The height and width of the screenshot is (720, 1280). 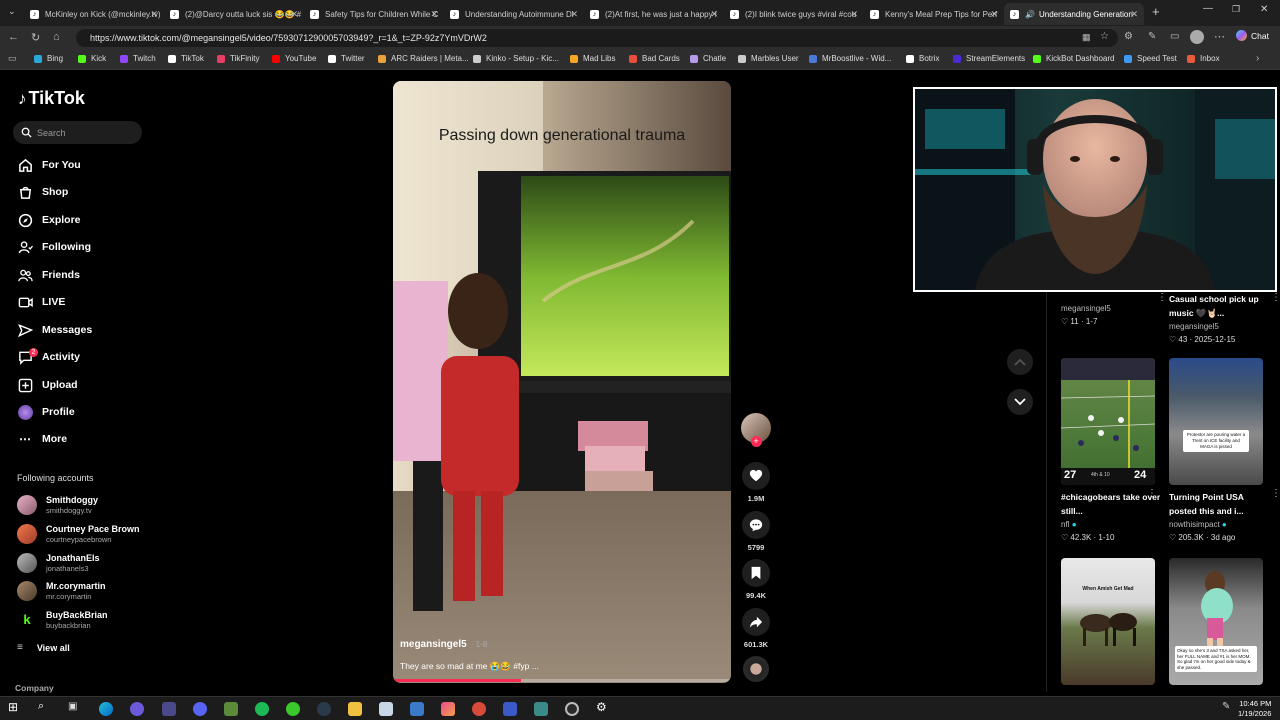 I want to click on nav-following: Following, so click(x=54, y=247).